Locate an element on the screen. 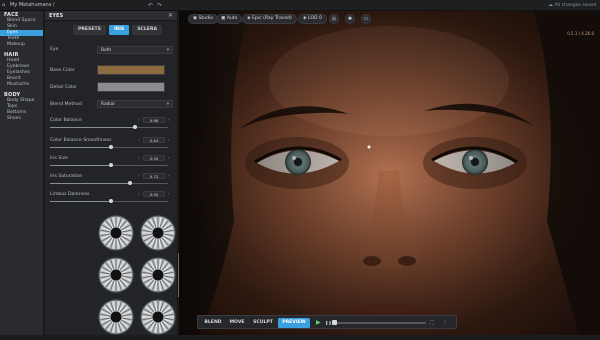 This screenshot has height=340, width=600. detail-color-label: Detail Color is located at coordinates (63, 87).